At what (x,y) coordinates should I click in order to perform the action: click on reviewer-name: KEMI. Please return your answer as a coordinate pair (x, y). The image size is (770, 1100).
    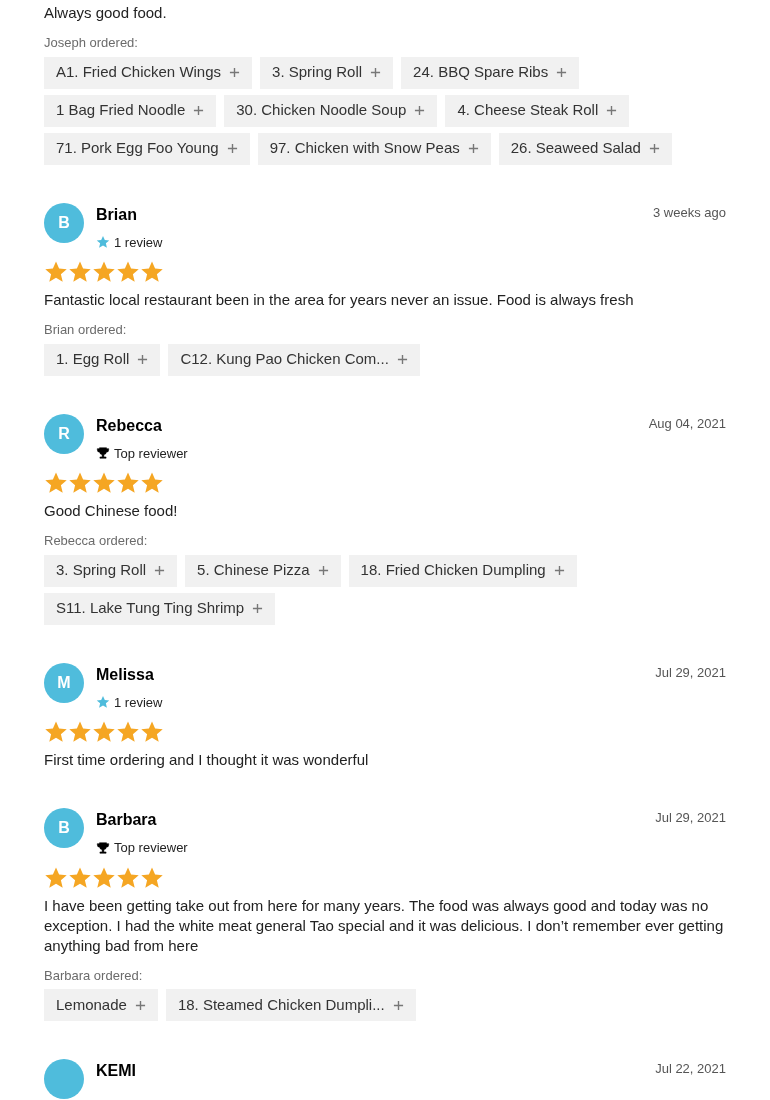
    Looking at the image, I should click on (116, 1071).